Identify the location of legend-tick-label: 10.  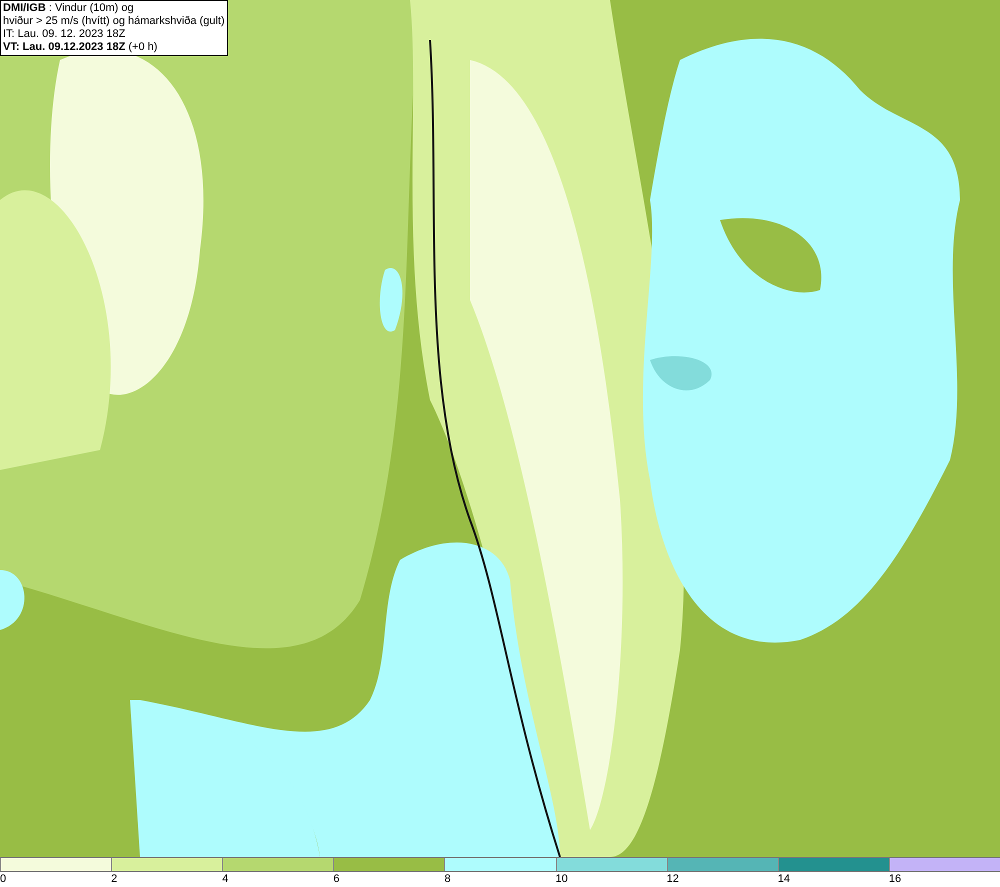
(562, 879).